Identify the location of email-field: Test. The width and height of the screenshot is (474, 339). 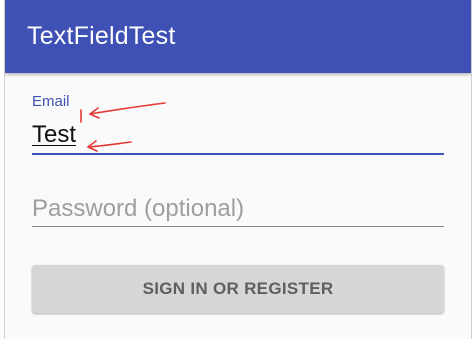
(54, 135).